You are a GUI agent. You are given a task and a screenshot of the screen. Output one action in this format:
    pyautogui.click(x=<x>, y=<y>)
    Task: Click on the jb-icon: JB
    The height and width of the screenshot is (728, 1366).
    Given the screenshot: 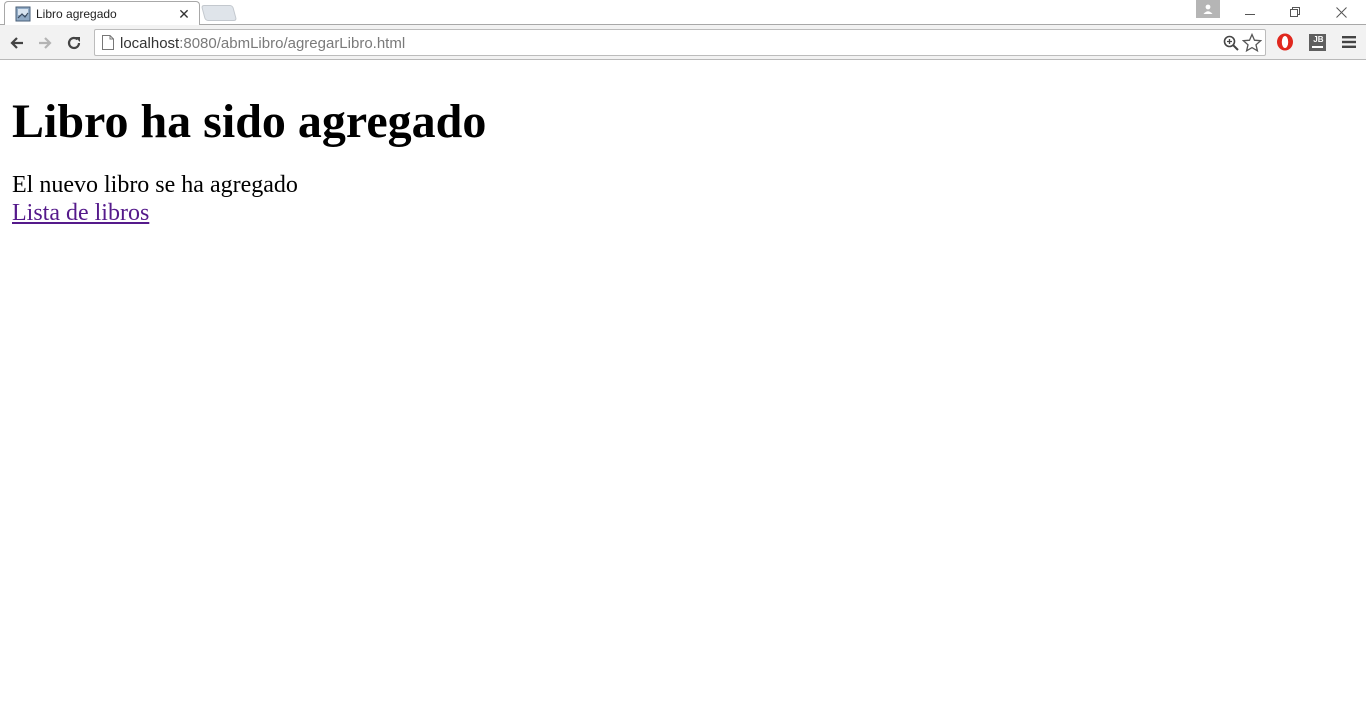 What is the action you would take?
    pyautogui.click(x=1317, y=42)
    